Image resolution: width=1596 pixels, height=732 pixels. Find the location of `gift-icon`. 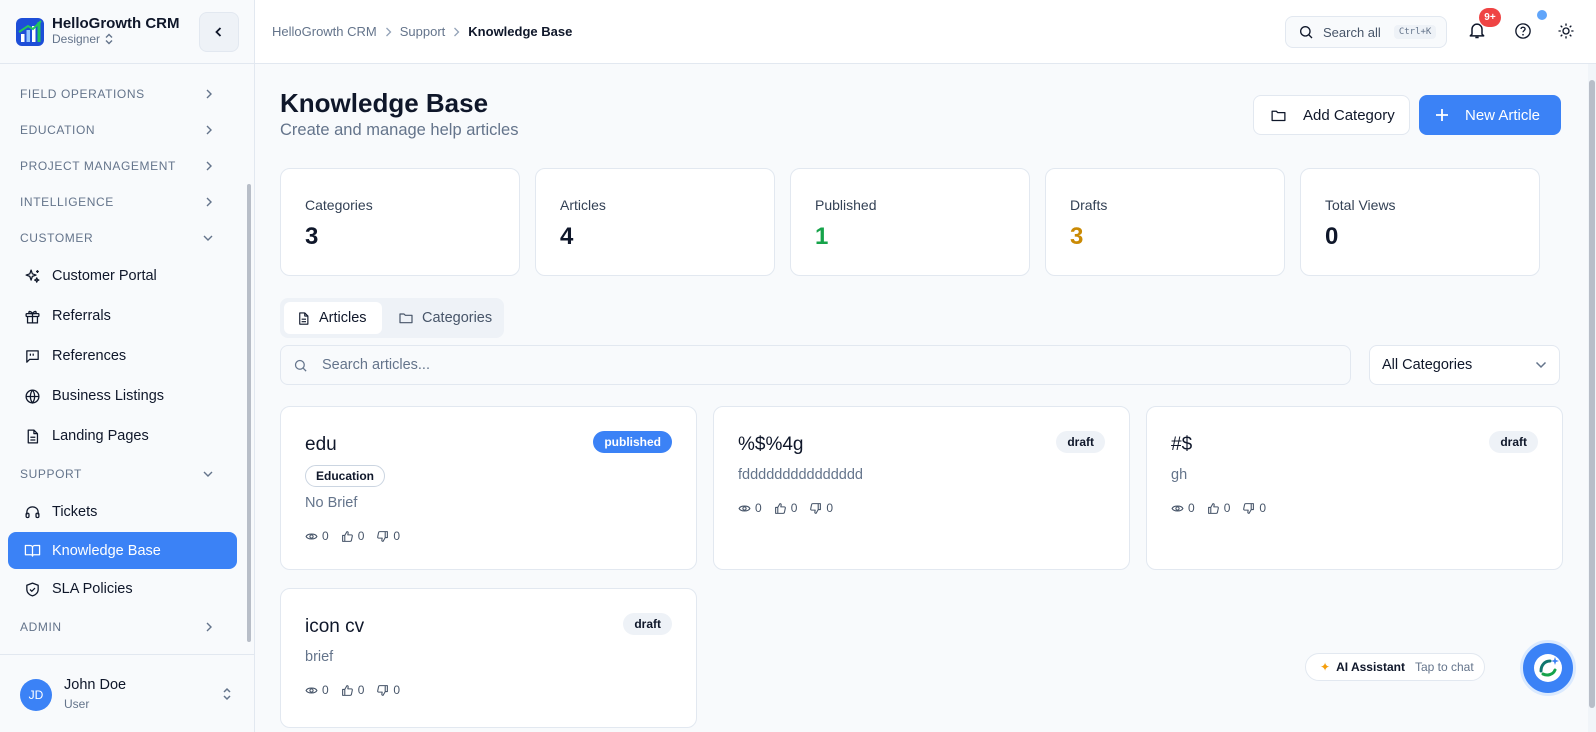

gift-icon is located at coordinates (32, 317).